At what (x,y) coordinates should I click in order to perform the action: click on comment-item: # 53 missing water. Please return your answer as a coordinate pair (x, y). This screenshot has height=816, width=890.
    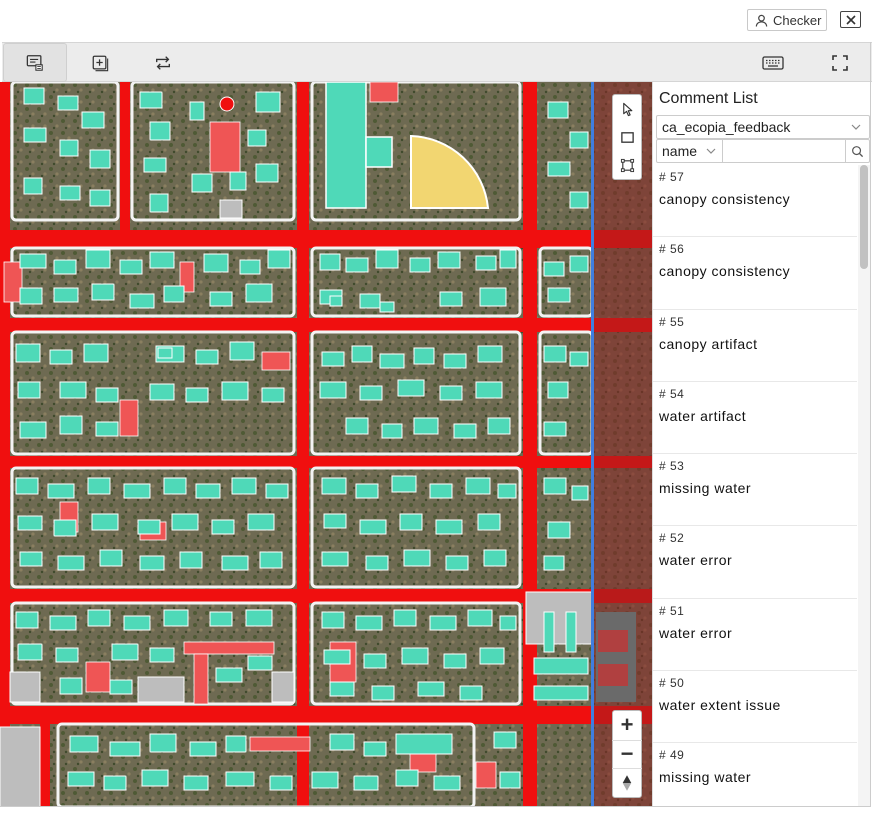
    Looking at the image, I should click on (755, 490).